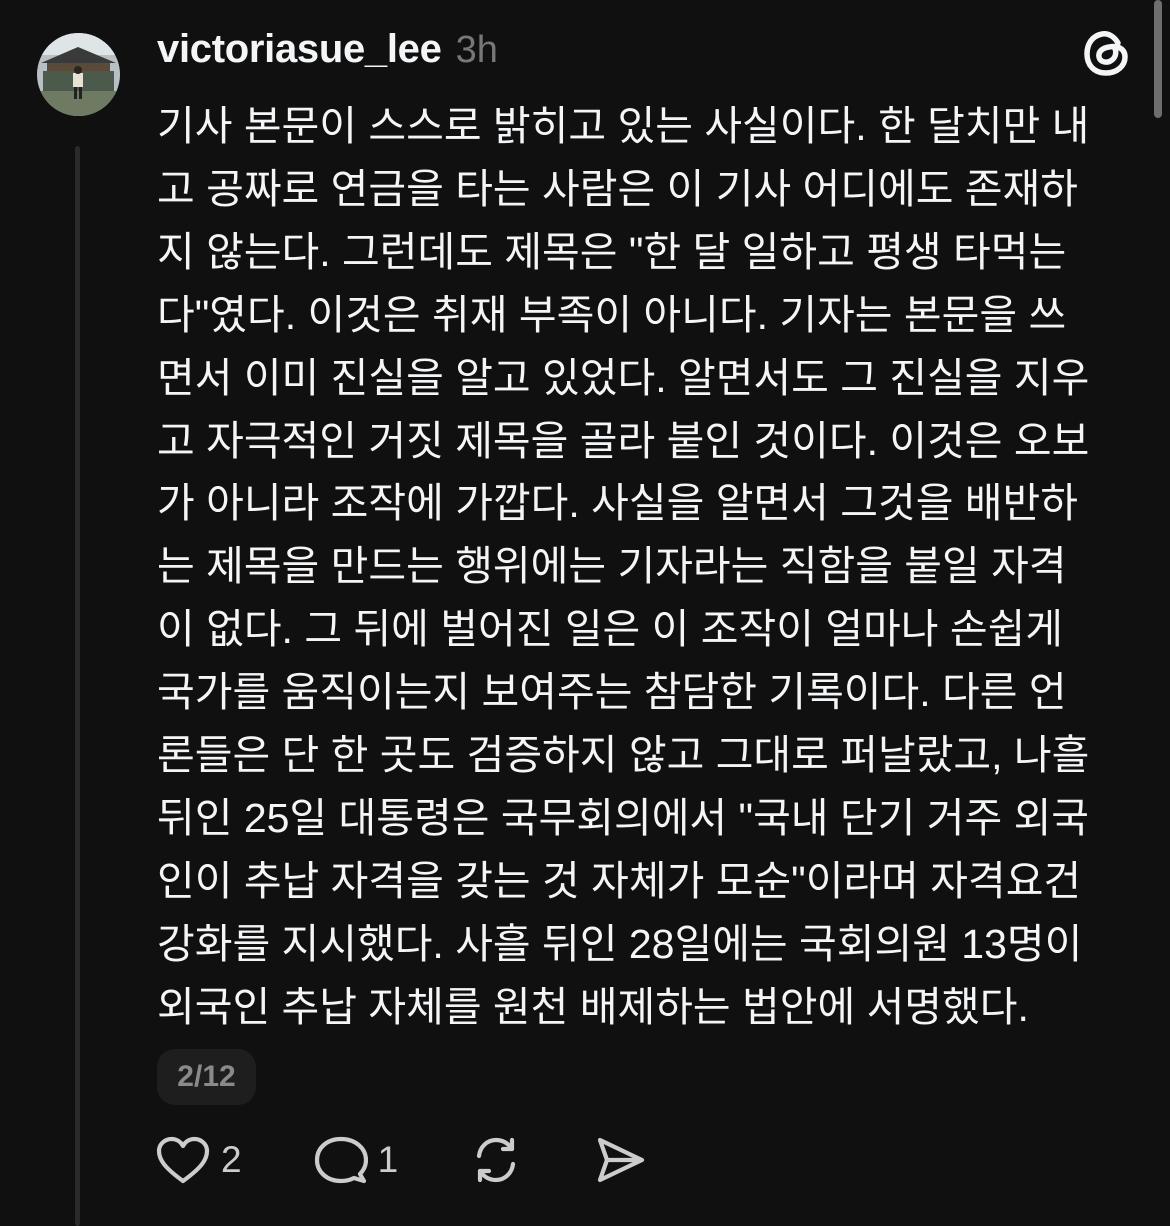  I want to click on post-actions: 2 1, so click(400, 1160).